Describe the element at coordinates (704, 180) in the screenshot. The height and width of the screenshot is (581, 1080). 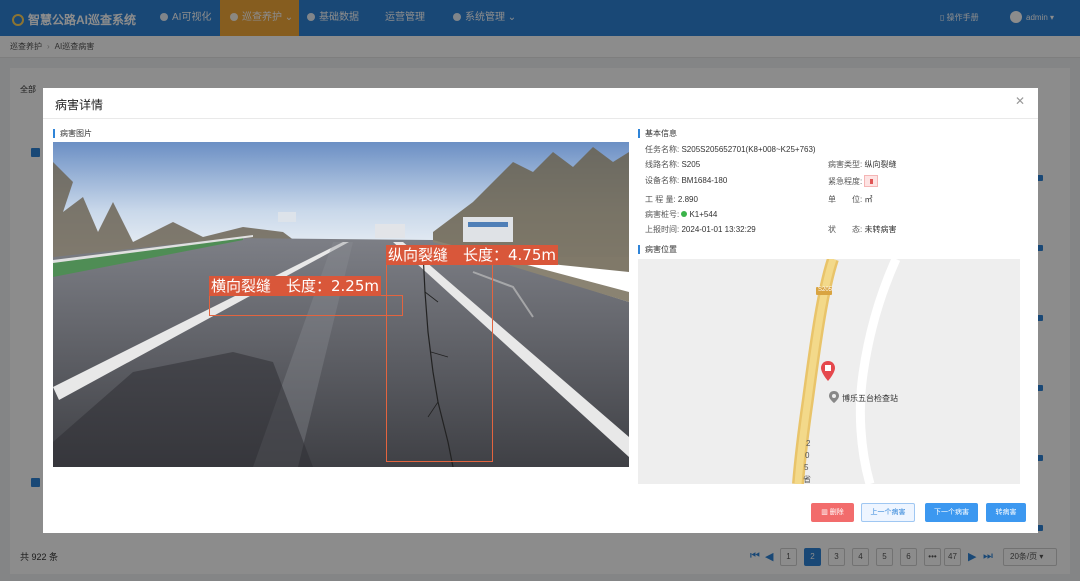
I see `device-value: BM1684-180` at that location.